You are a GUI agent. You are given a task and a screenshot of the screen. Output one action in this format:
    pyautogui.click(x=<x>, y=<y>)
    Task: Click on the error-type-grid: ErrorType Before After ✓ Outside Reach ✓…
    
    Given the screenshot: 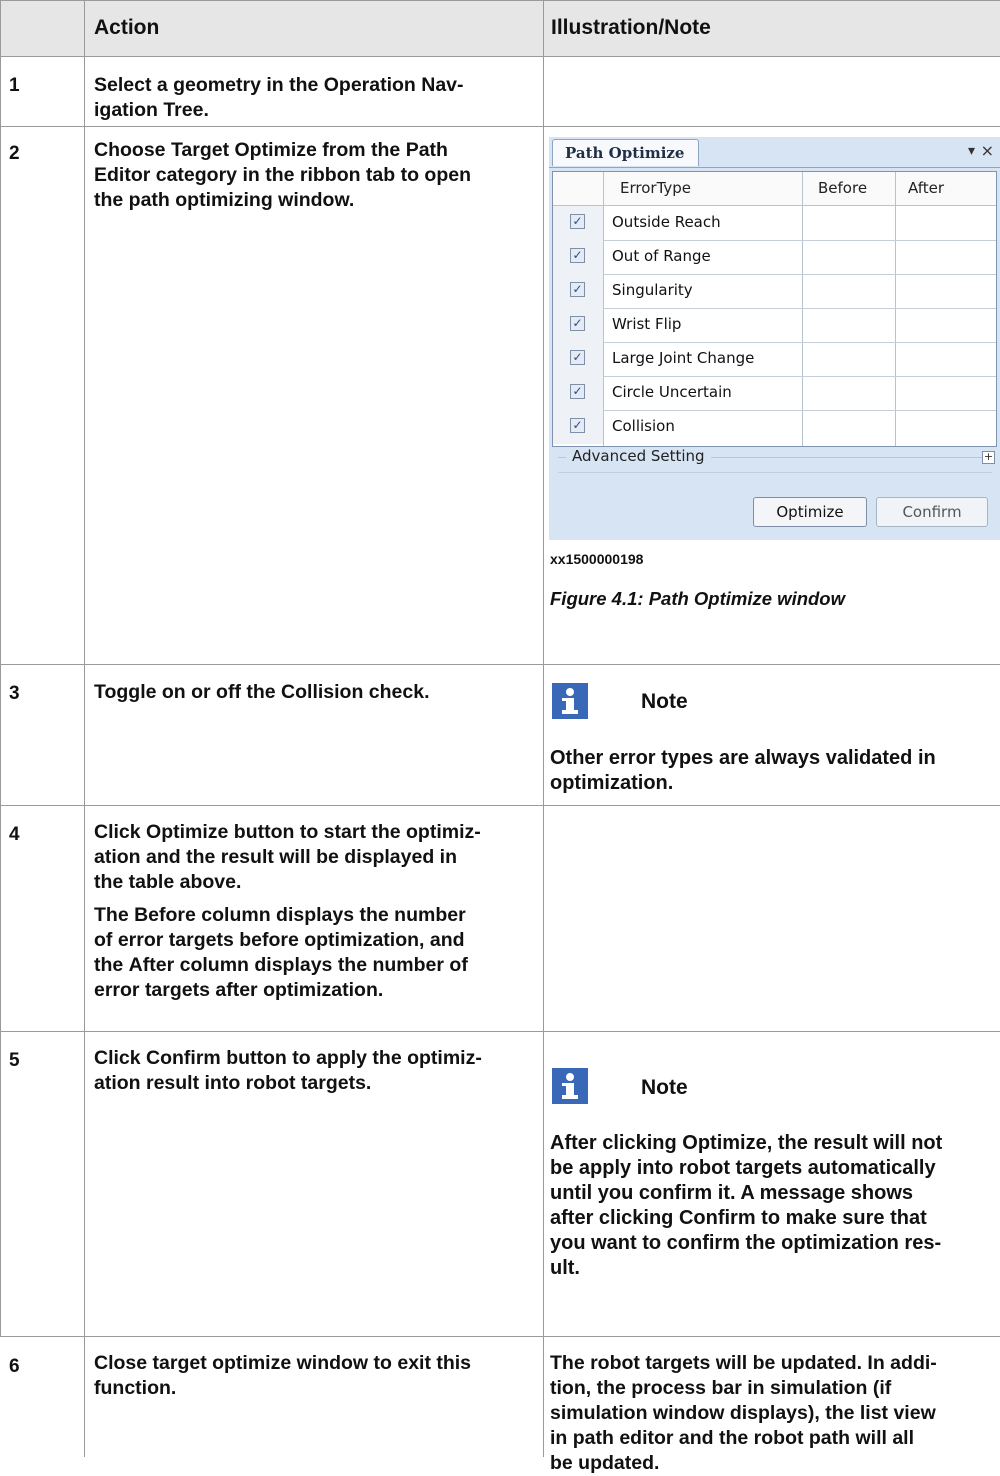 What is the action you would take?
    pyautogui.click(x=774, y=309)
    